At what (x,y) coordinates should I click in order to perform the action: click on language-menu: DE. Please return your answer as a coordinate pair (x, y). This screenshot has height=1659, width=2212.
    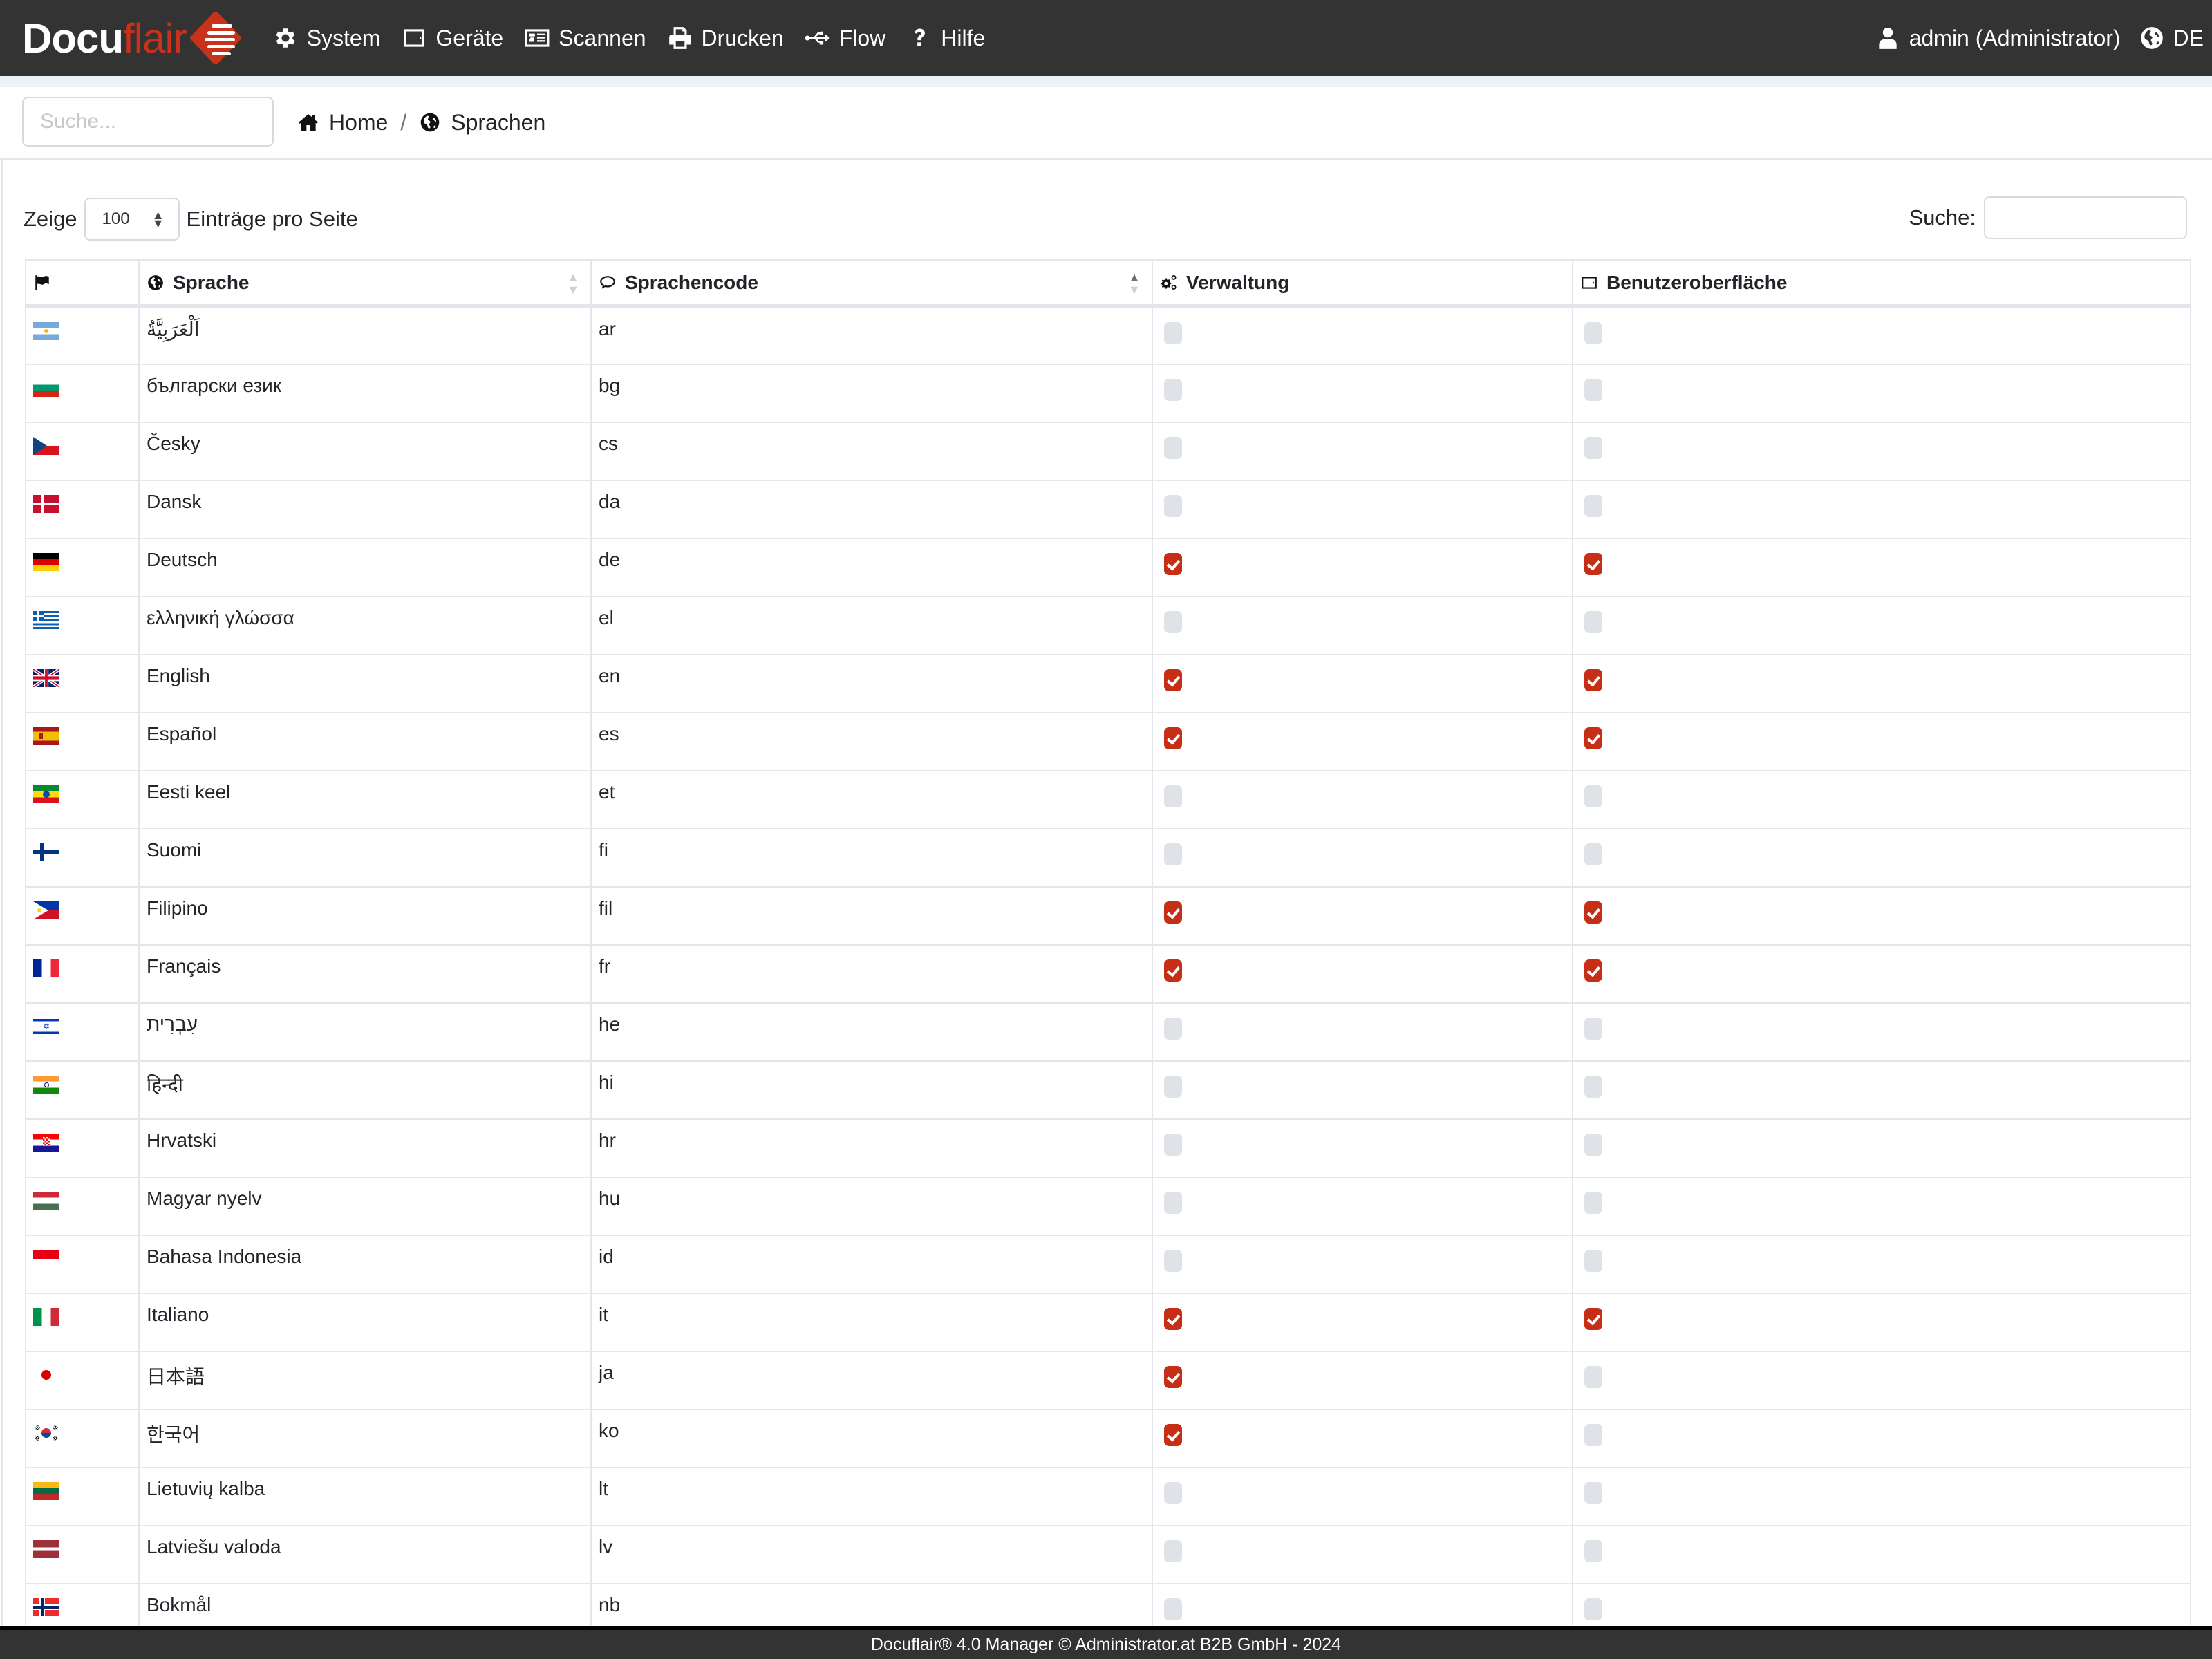
    Looking at the image, I should click on (2171, 38).